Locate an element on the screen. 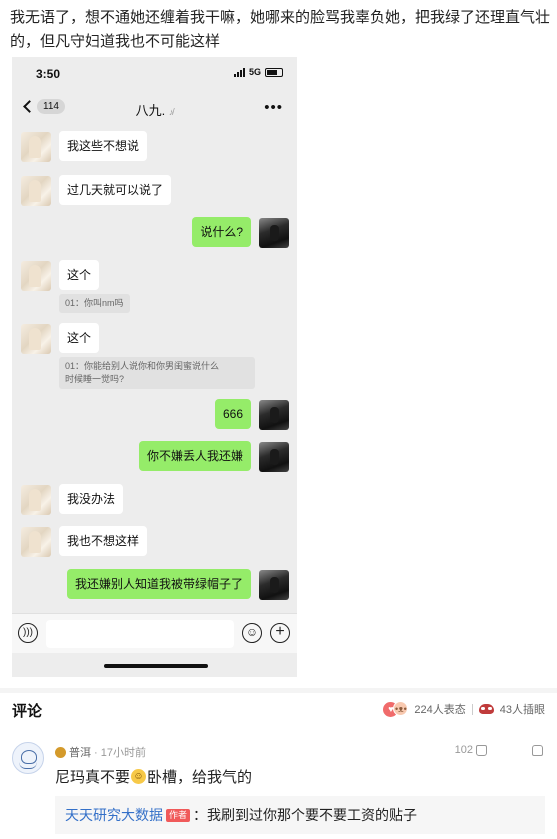 The image size is (557, 839). message-row: 你不嫌丢人我还嫌 is located at coordinates (154, 457).